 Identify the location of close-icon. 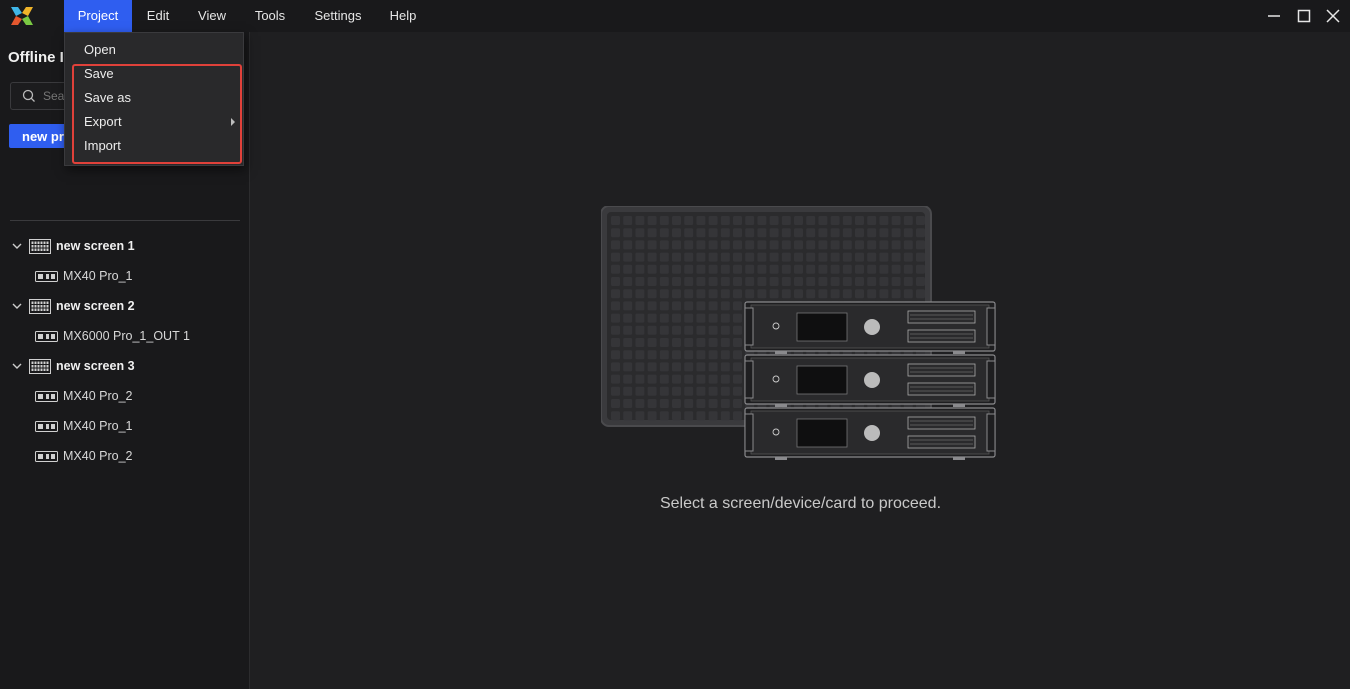
(1333, 16).